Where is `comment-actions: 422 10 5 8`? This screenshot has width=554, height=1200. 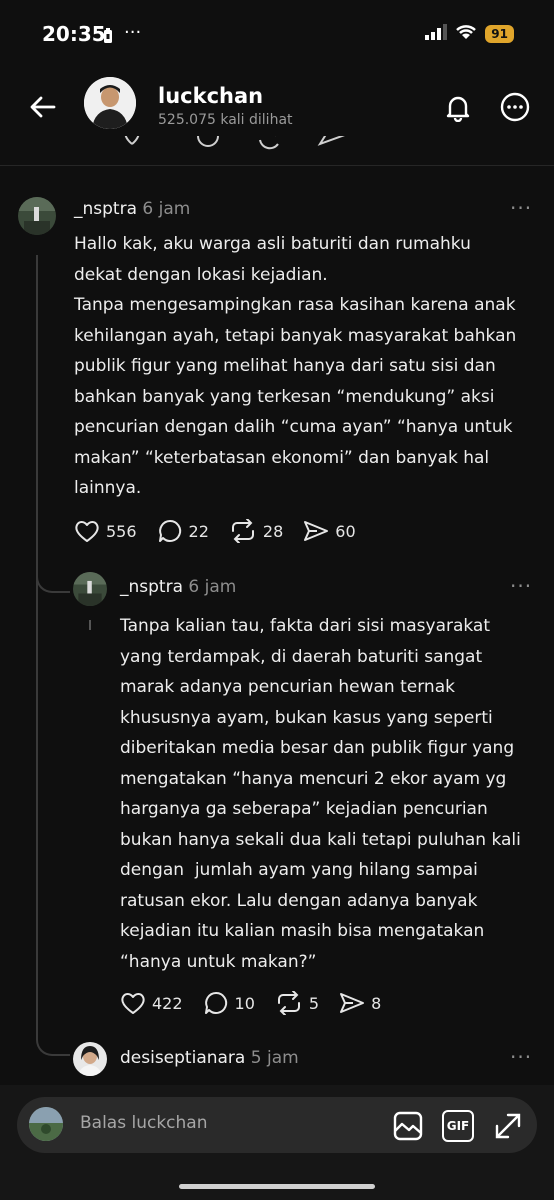 comment-actions: 422 10 5 8 is located at coordinates (260, 1003).